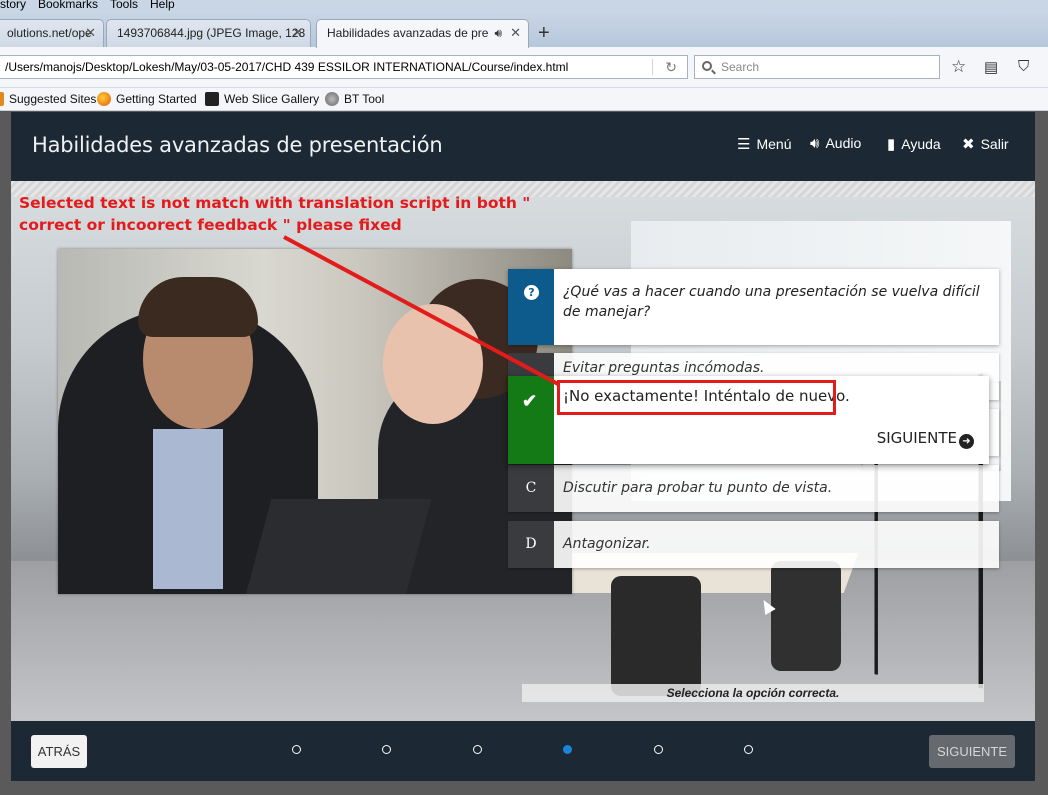 The image size is (1048, 795). I want to click on exit-label: Salir, so click(994, 144).